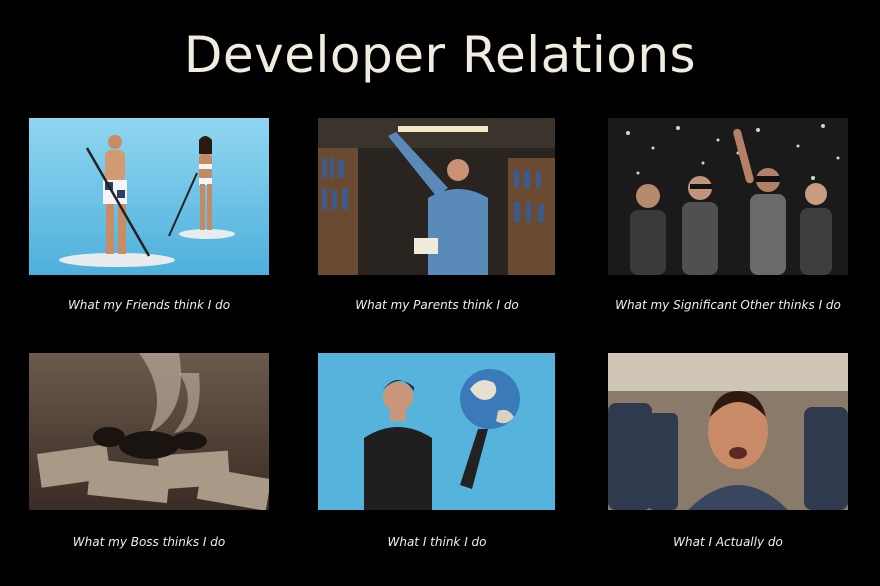  Describe the element at coordinates (436, 196) in the screenshot. I see `library-photo` at that location.